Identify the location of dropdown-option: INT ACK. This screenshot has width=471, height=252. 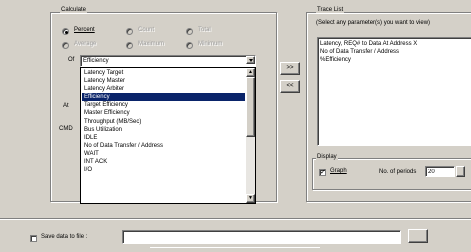
(163, 162).